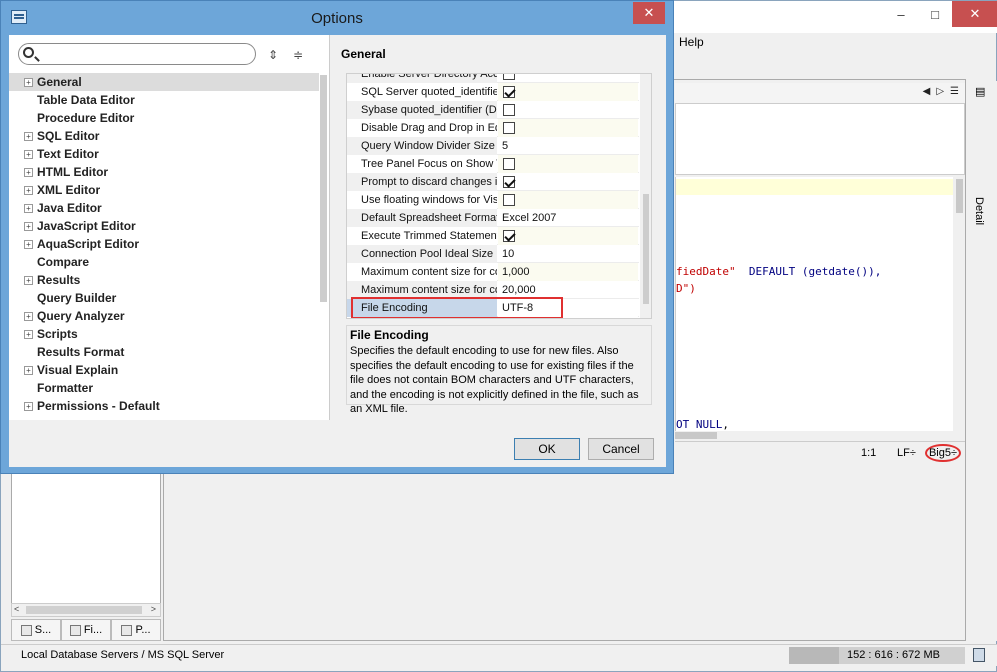 The image size is (997, 672). What do you see at coordinates (493, 254) in the screenshot?
I see `property-row: Connection Pool Ideal Size 10` at bounding box center [493, 254].